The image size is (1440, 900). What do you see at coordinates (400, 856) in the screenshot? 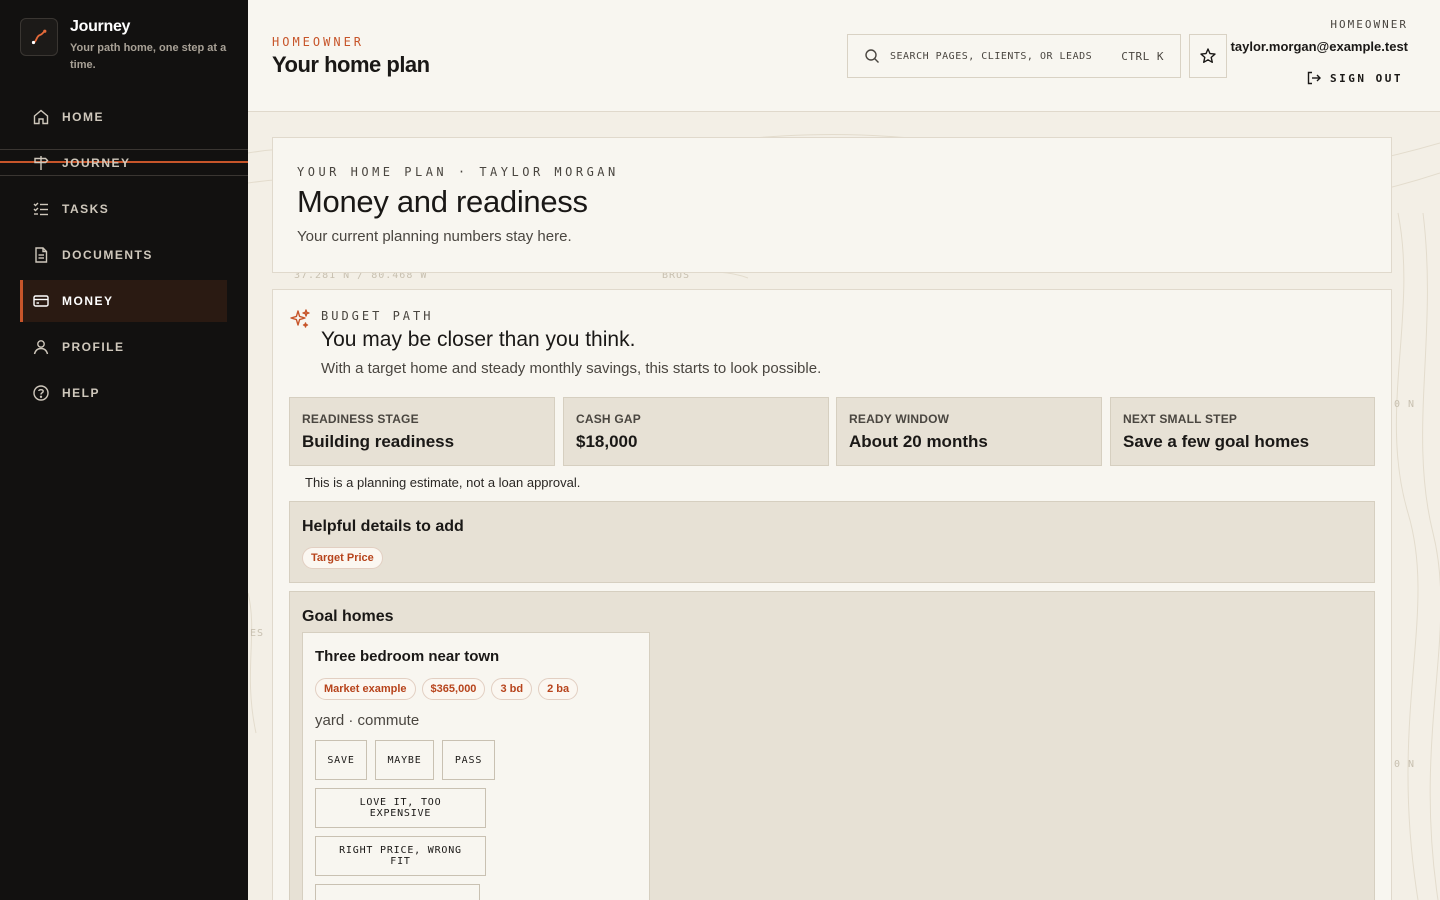
I see `right-price-wrong-fit-button: RIGHT PRICE, WRONG FIT` at bounding box center [400, 856].